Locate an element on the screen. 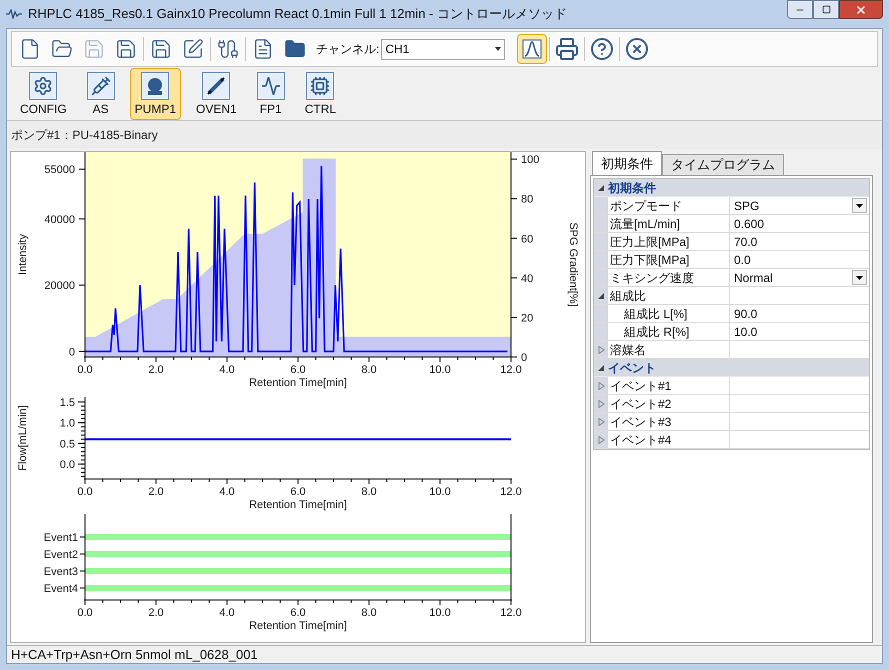  peak-icon is located at coordinates (532, 49).